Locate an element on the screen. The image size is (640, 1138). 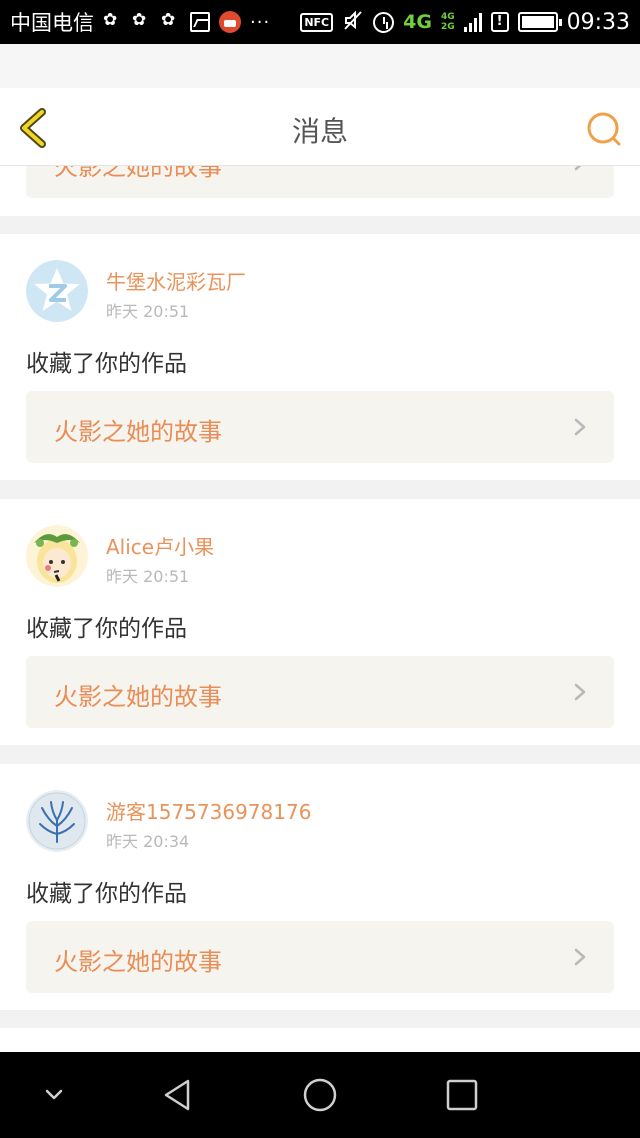
message-card: 火影之她的故事 is located at coordinates (320, 191).